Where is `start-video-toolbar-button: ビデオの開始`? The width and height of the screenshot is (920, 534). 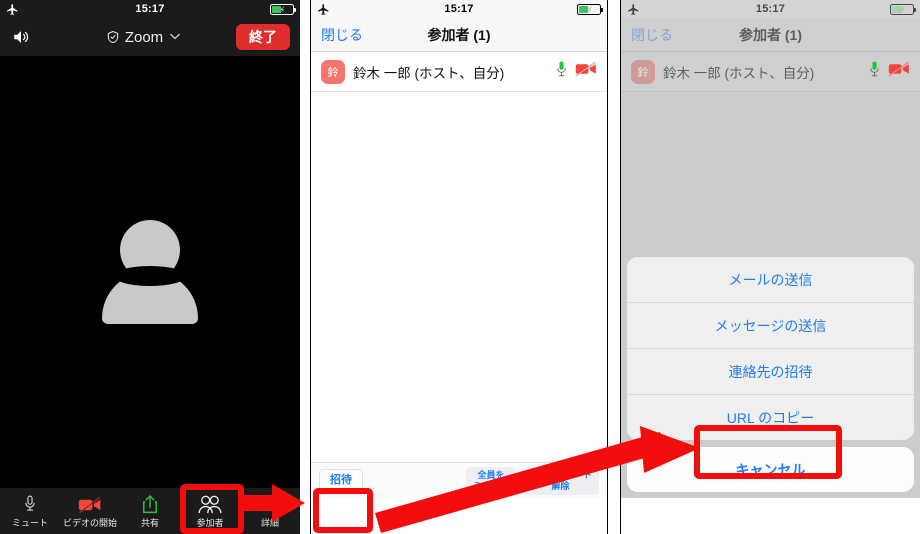
start-video-toolbar-button: ビデオの開始 is located at coordinates (90, 511).